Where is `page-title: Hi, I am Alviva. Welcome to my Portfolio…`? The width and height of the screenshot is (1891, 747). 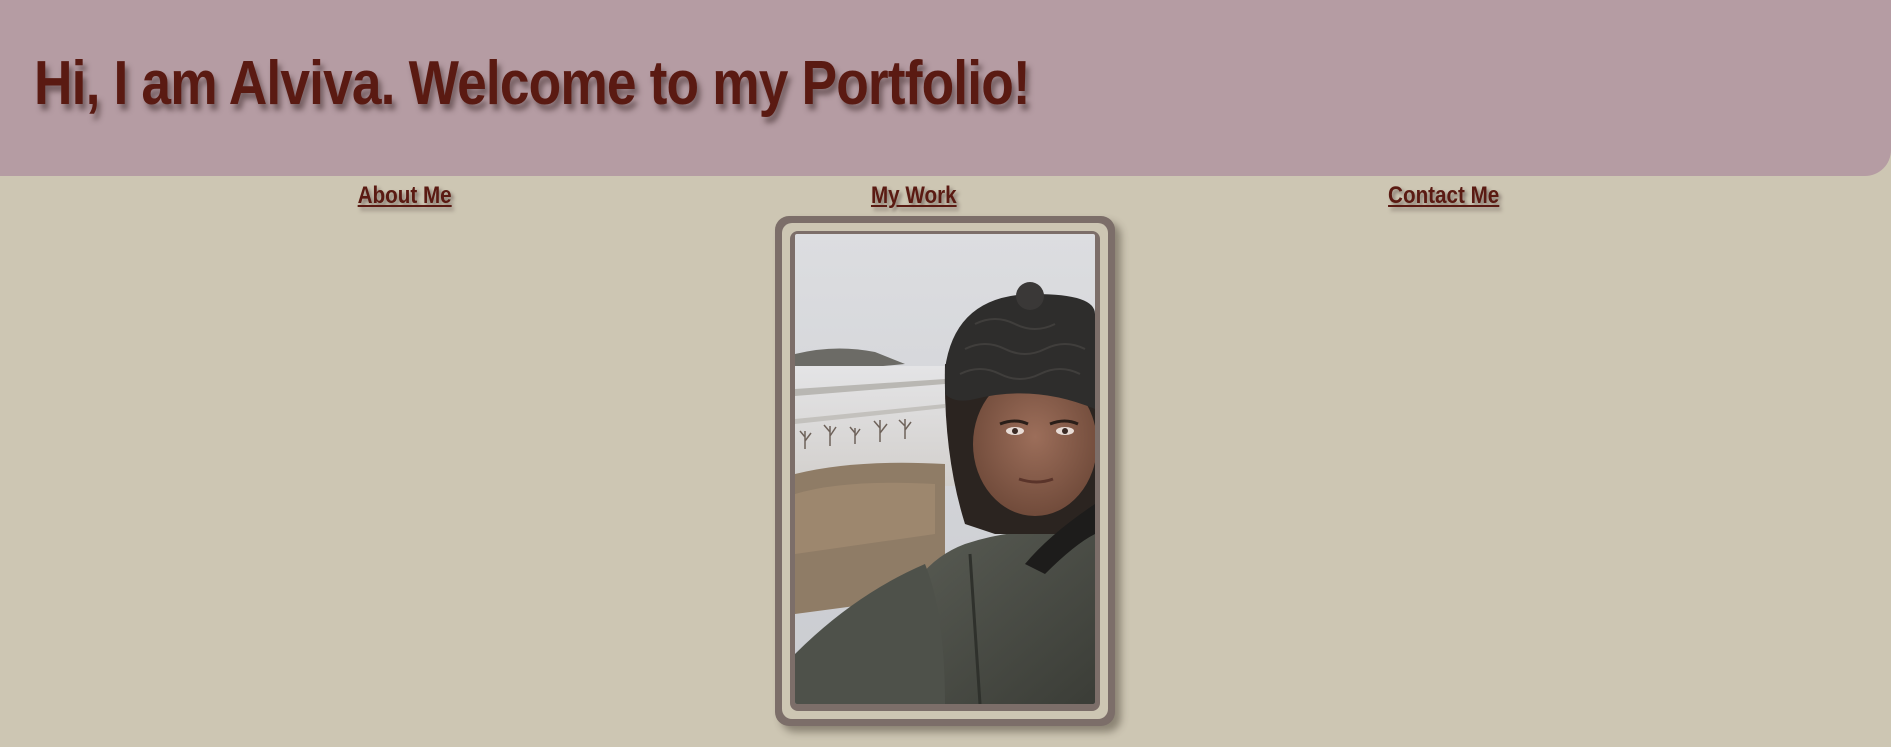 page-title: Hi, I am Alviva. Welcome to my Portfolio… is located at coordinates (532, 83).